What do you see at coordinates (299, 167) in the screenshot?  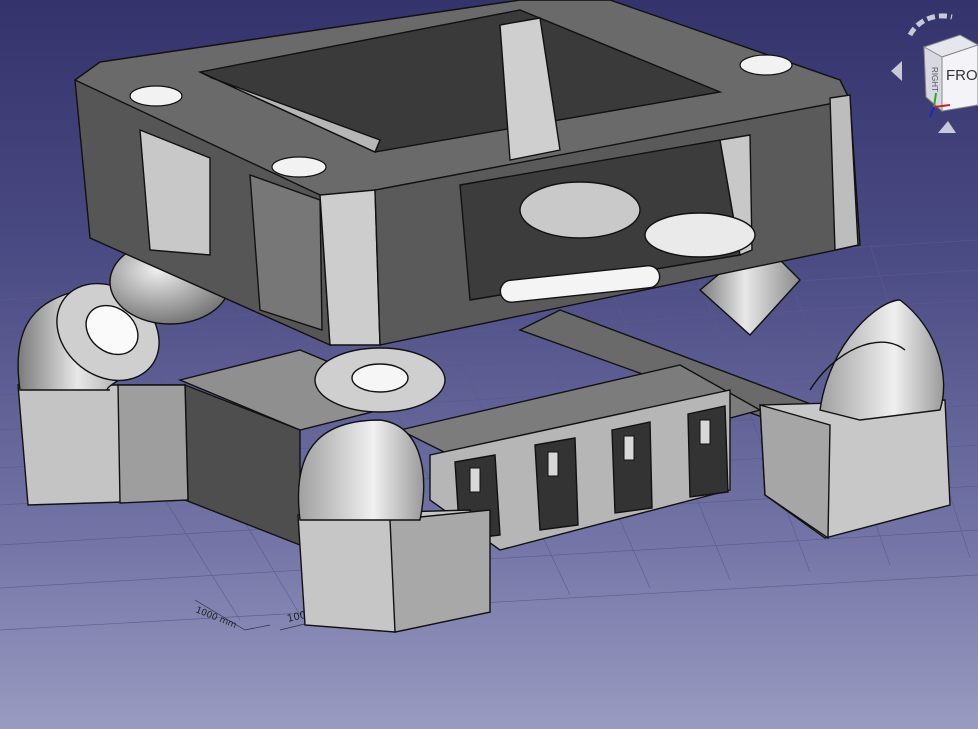 I see `hole-front` at bounding box center [299, 167].